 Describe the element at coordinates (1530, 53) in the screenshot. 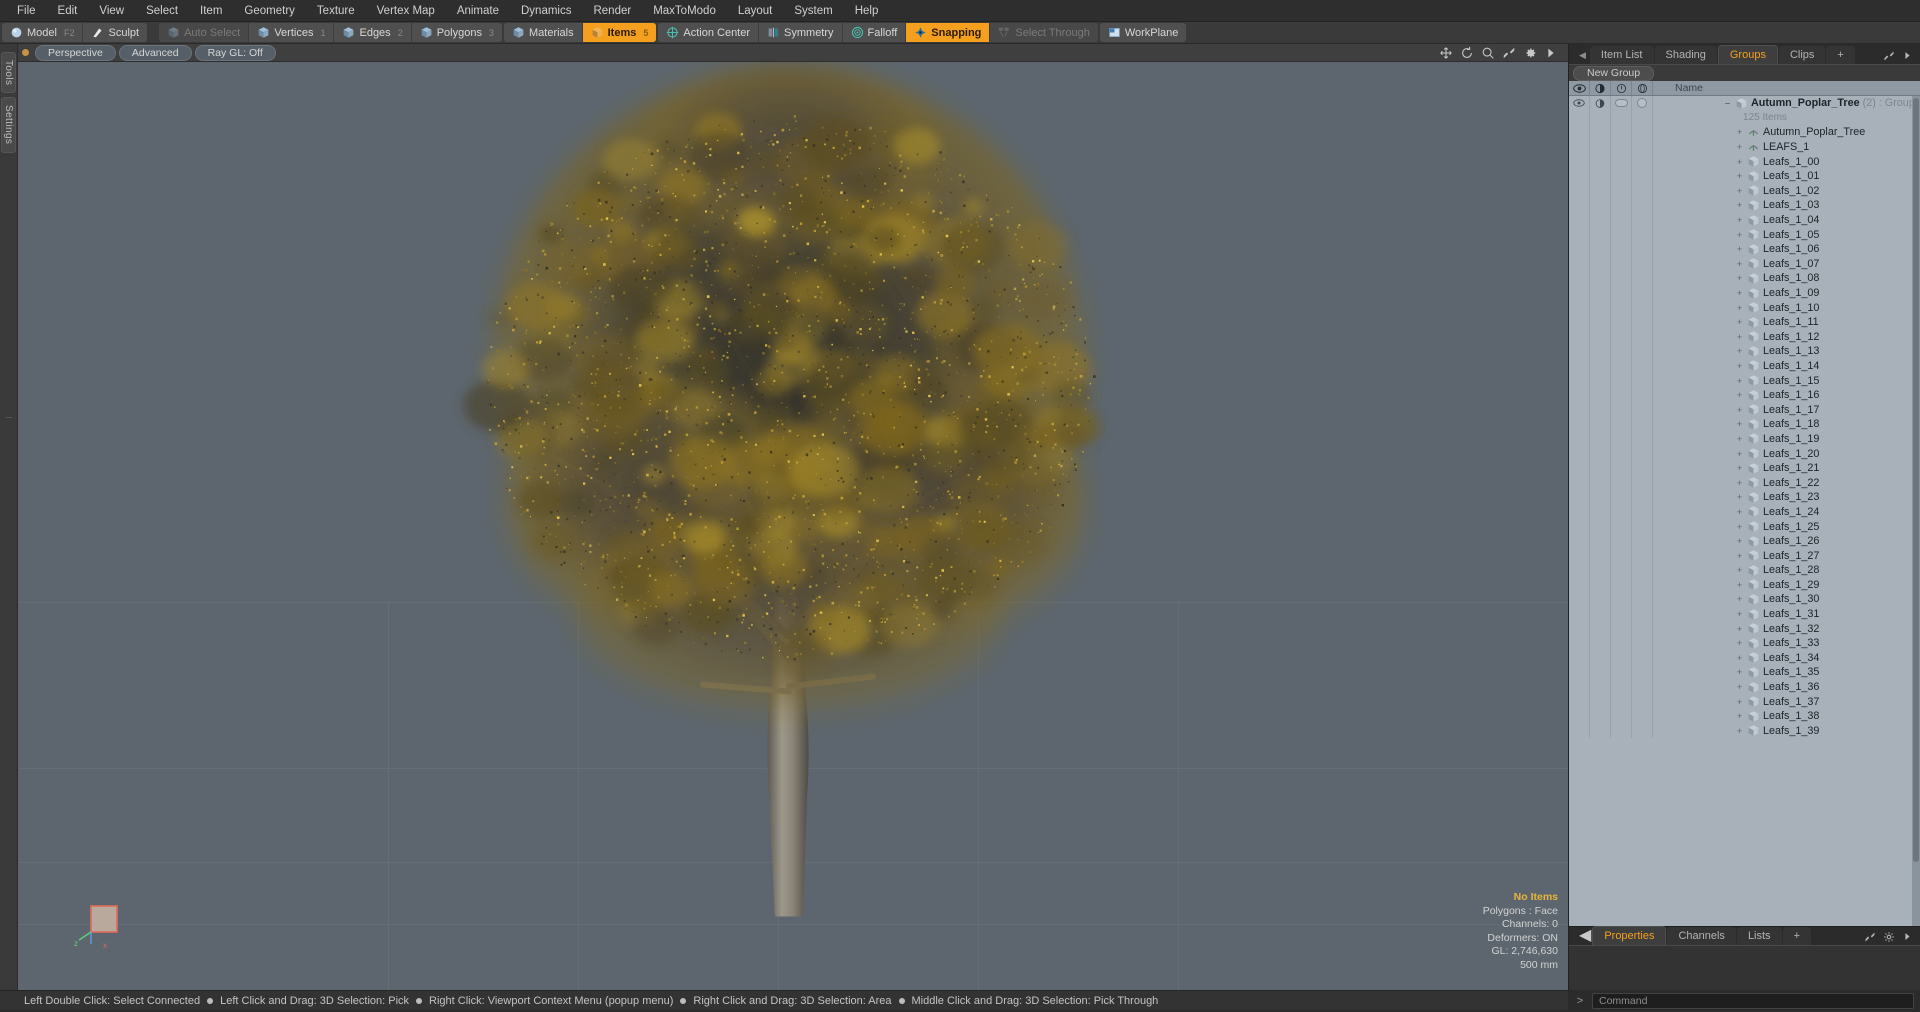

I see `gear-icon` at that location.